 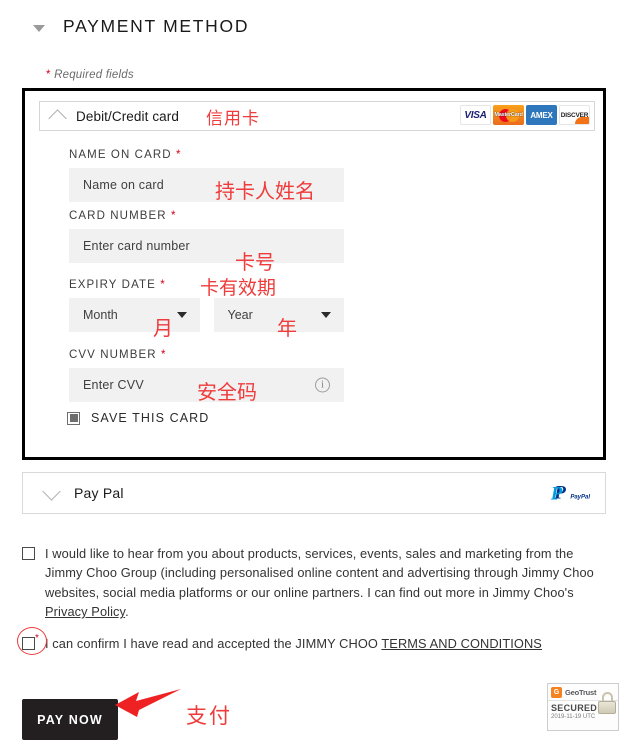 I want to click on save-this-card-checkbox, so click(x=73, y=418).